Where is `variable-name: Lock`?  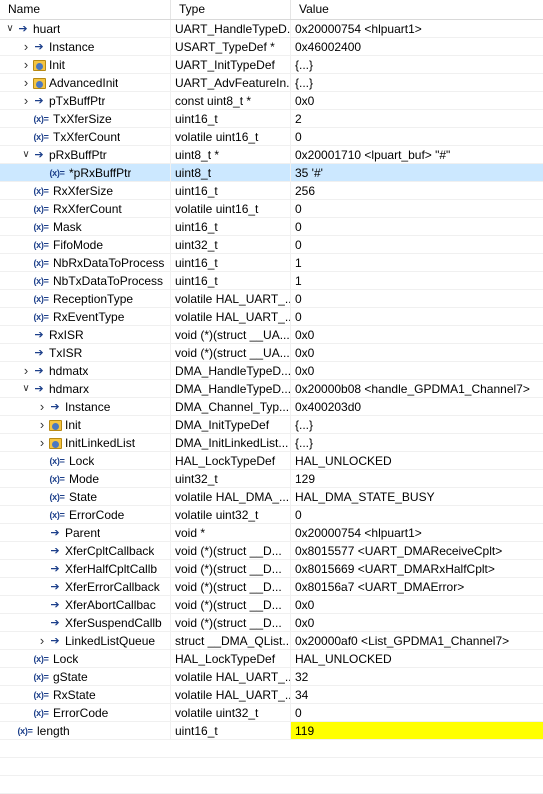
variable-name: Lock is located at coordinates (66, 658).